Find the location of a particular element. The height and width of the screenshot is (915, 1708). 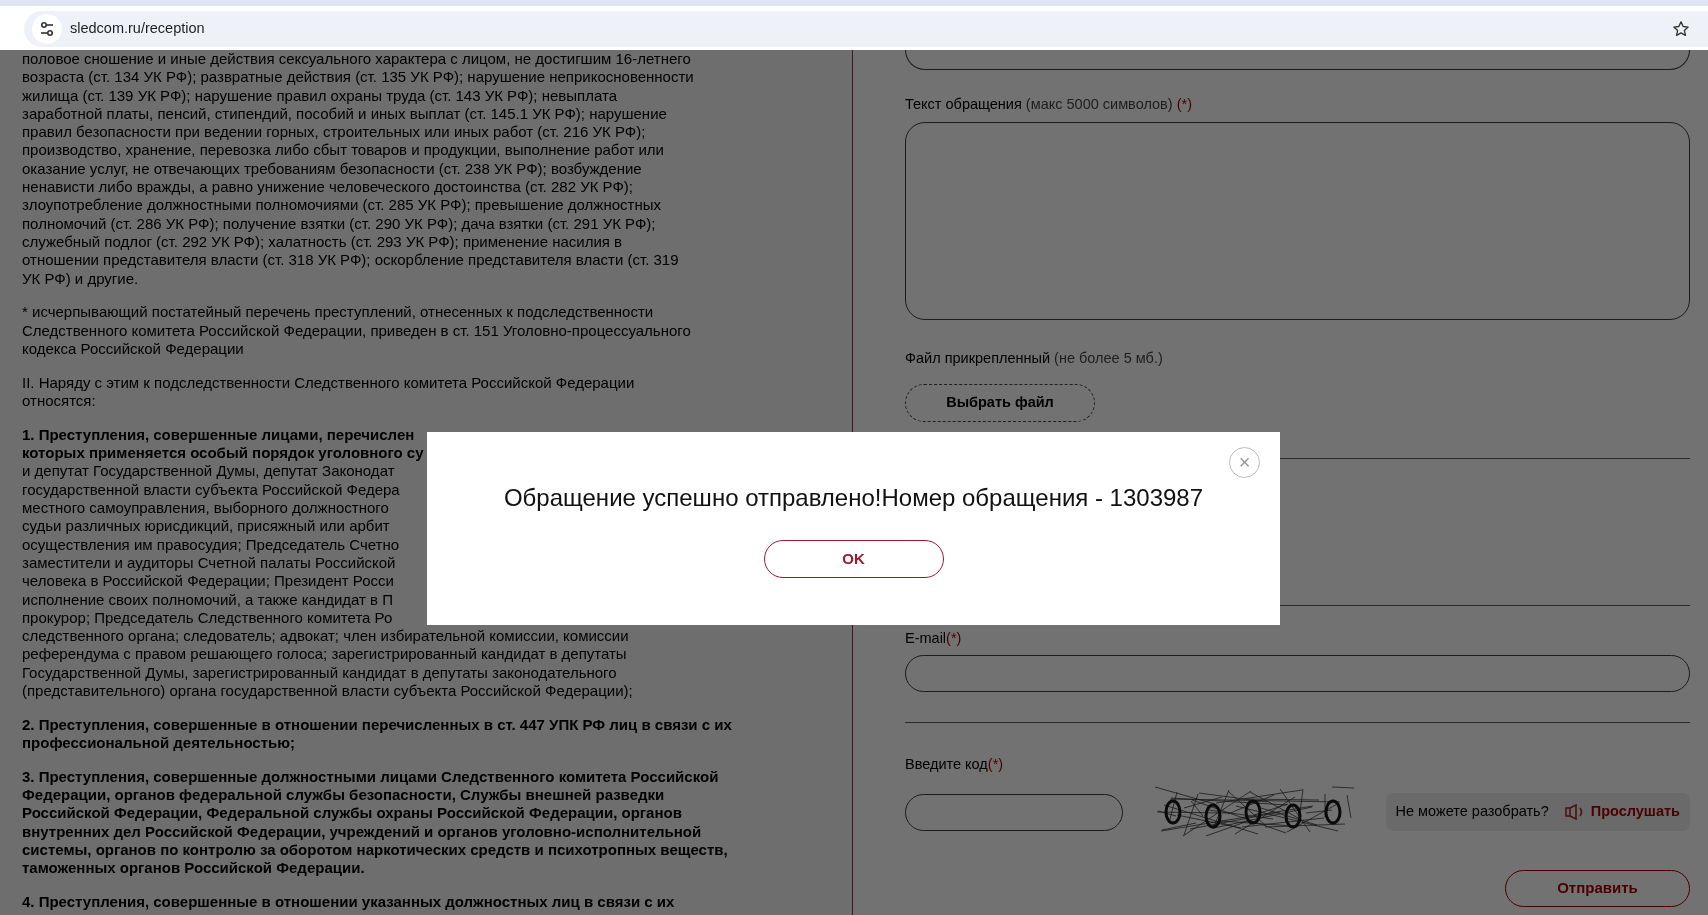

article-text-line: производство, хранение, перевозка либо сбыт товаров и продукции, выполнение работ или is located at coordinates (343, 150).